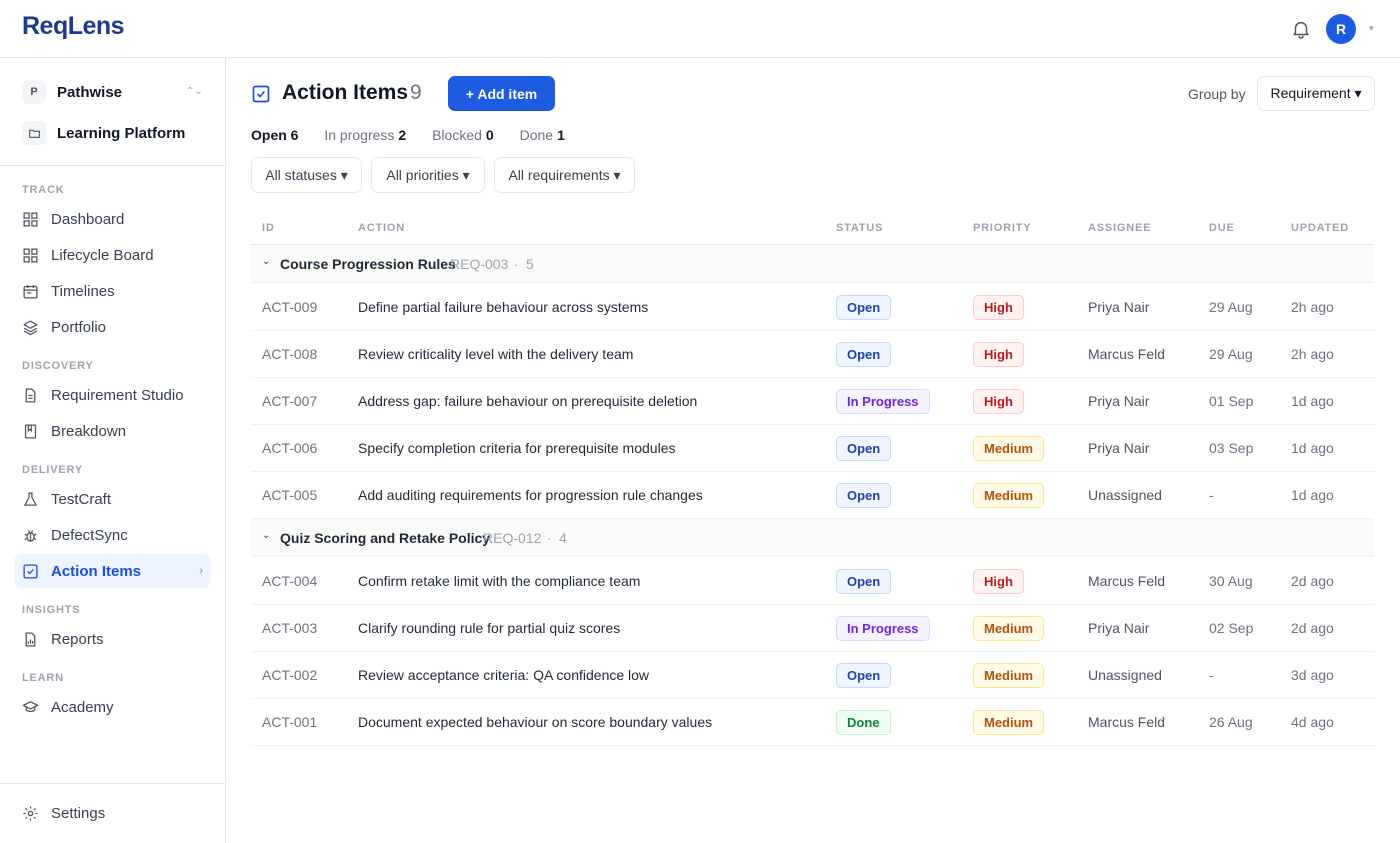  I want to click on updated-time: 1d ago, so click(1312, 401).